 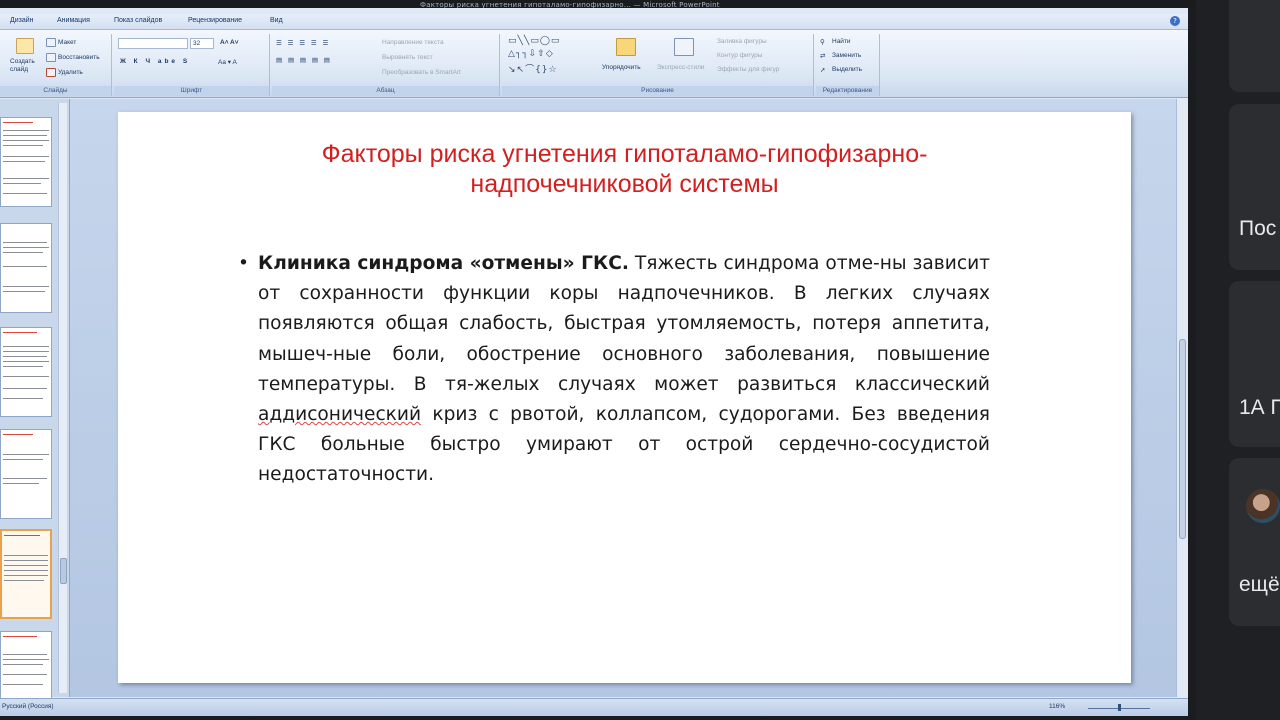 I want to click on side-card-4: ещё, so click(x=1254, y=542).